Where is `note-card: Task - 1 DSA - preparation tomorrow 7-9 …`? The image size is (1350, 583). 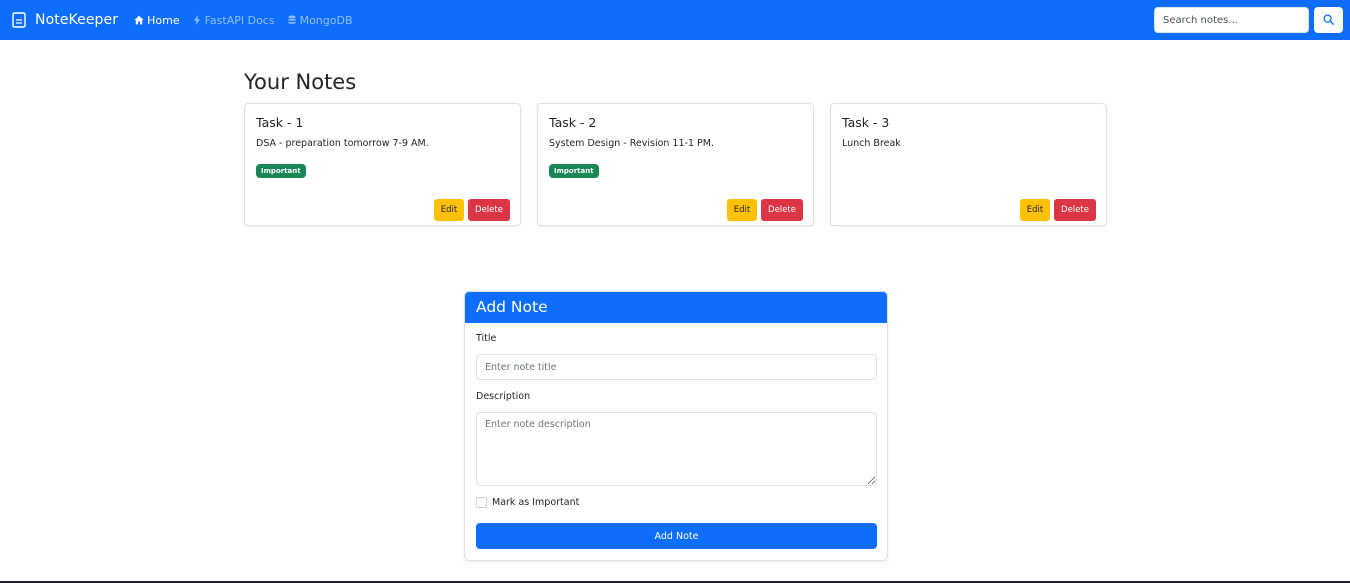 note-card: Task - 1 DSA - preparation tomorrow 7-9 … is located at coordinates (382, 164).